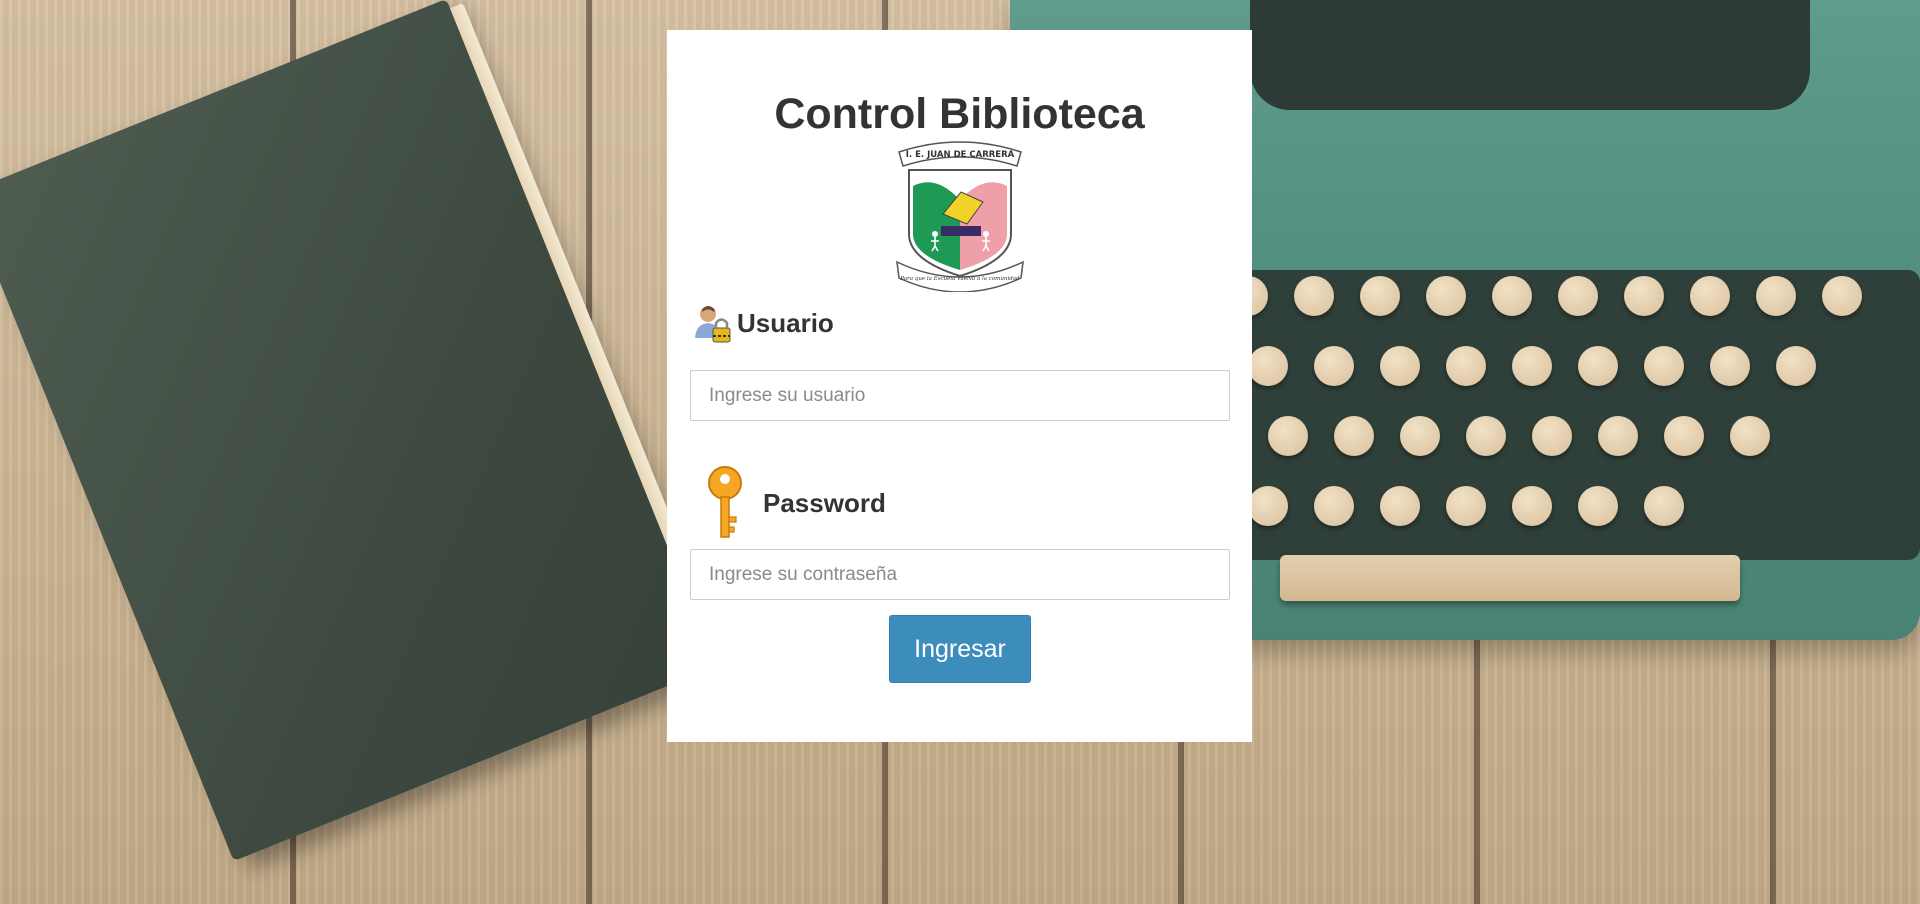 The height and width of the screenshot is (904, 1920). What do you see at coordinates (1510, 578) in the screenshot?
I see `background-typewriter-spacebar` at bounding box center [1510, 578].